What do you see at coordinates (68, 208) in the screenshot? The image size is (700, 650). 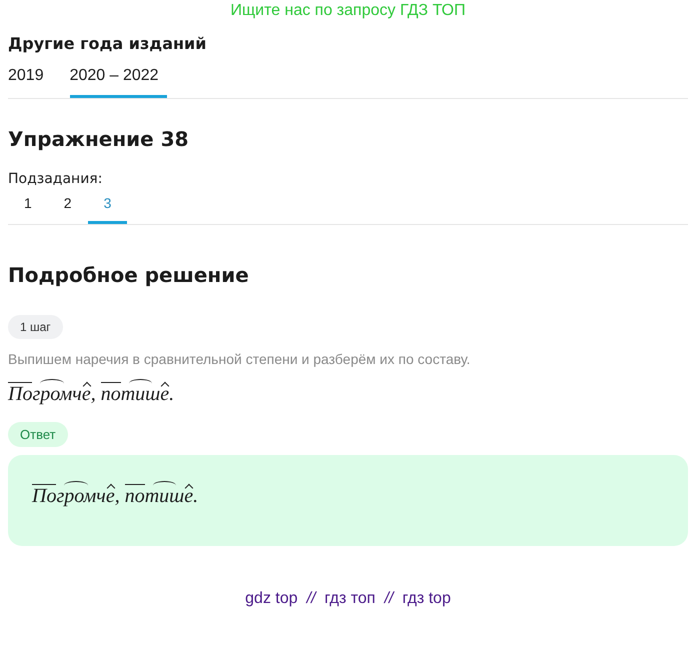 I see `subtask-tab: 2` at bounding box center [68, 208].